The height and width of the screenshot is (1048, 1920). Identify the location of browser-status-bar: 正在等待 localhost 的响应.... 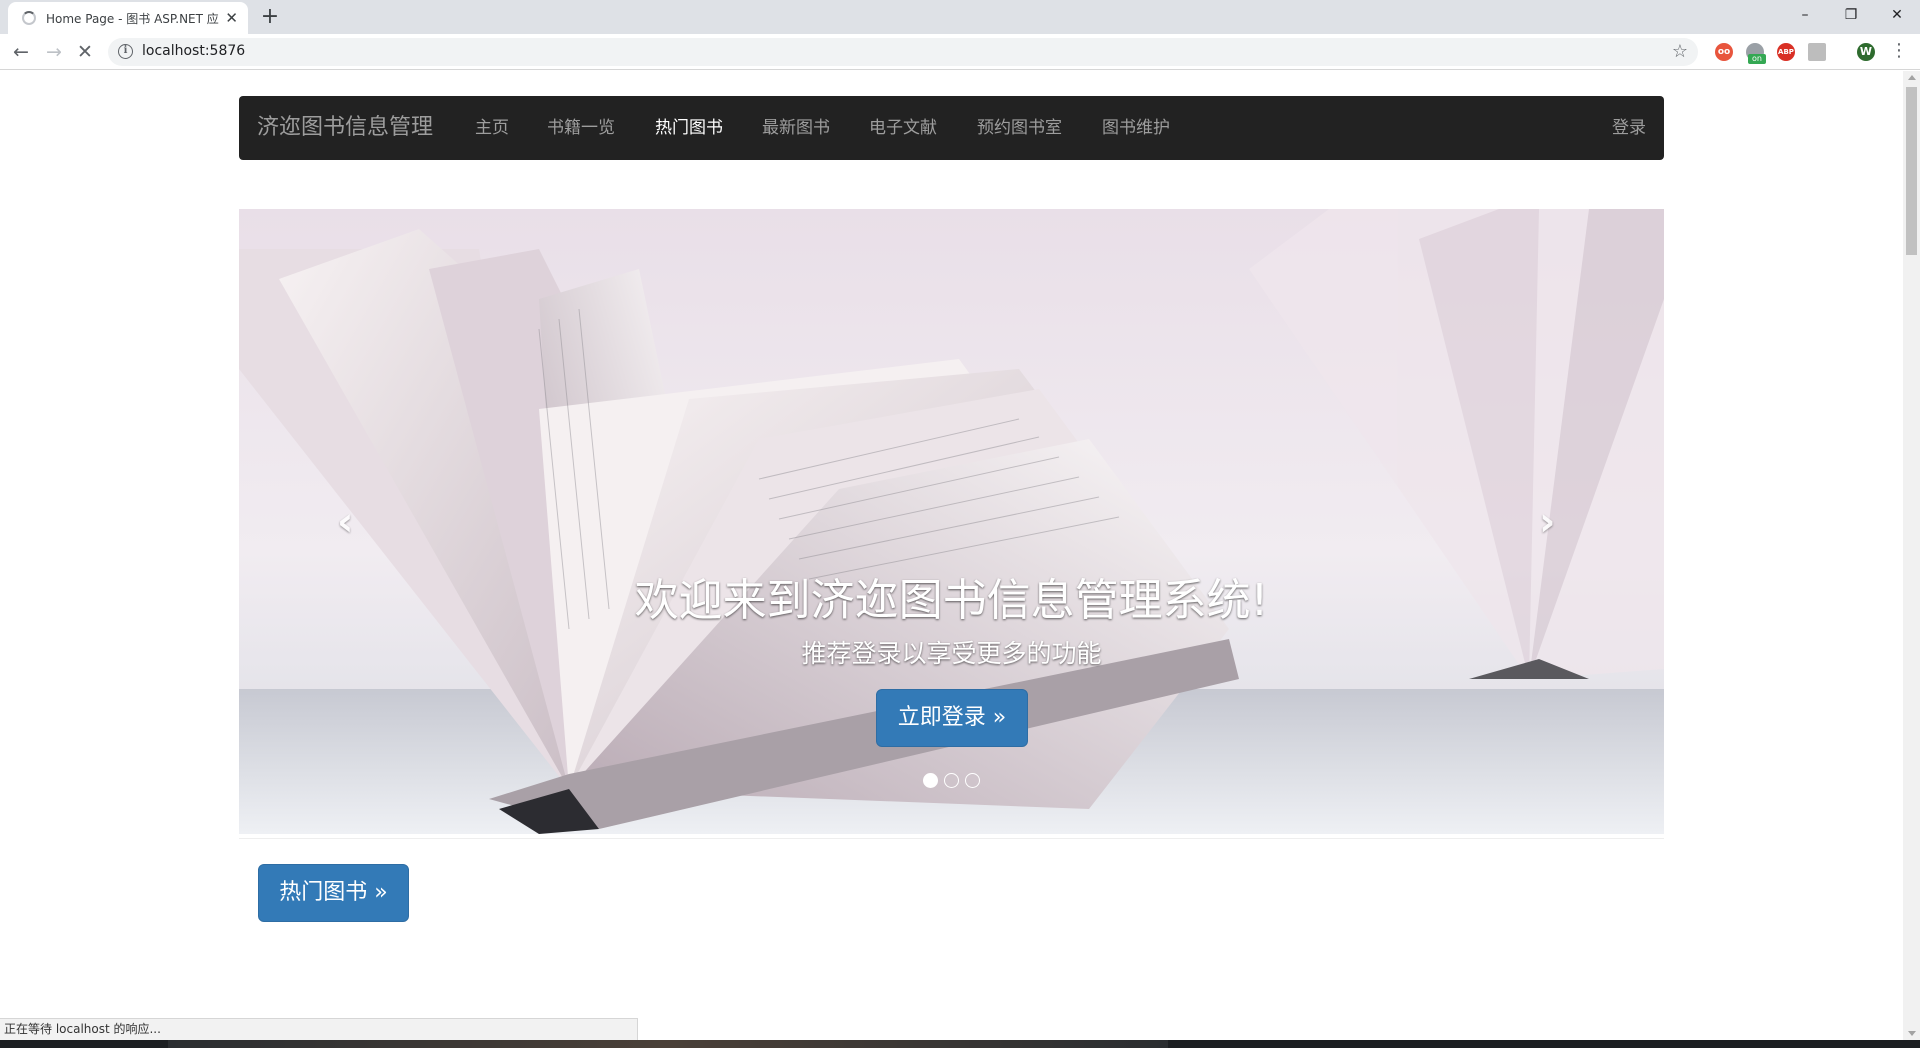
(319, 1029).